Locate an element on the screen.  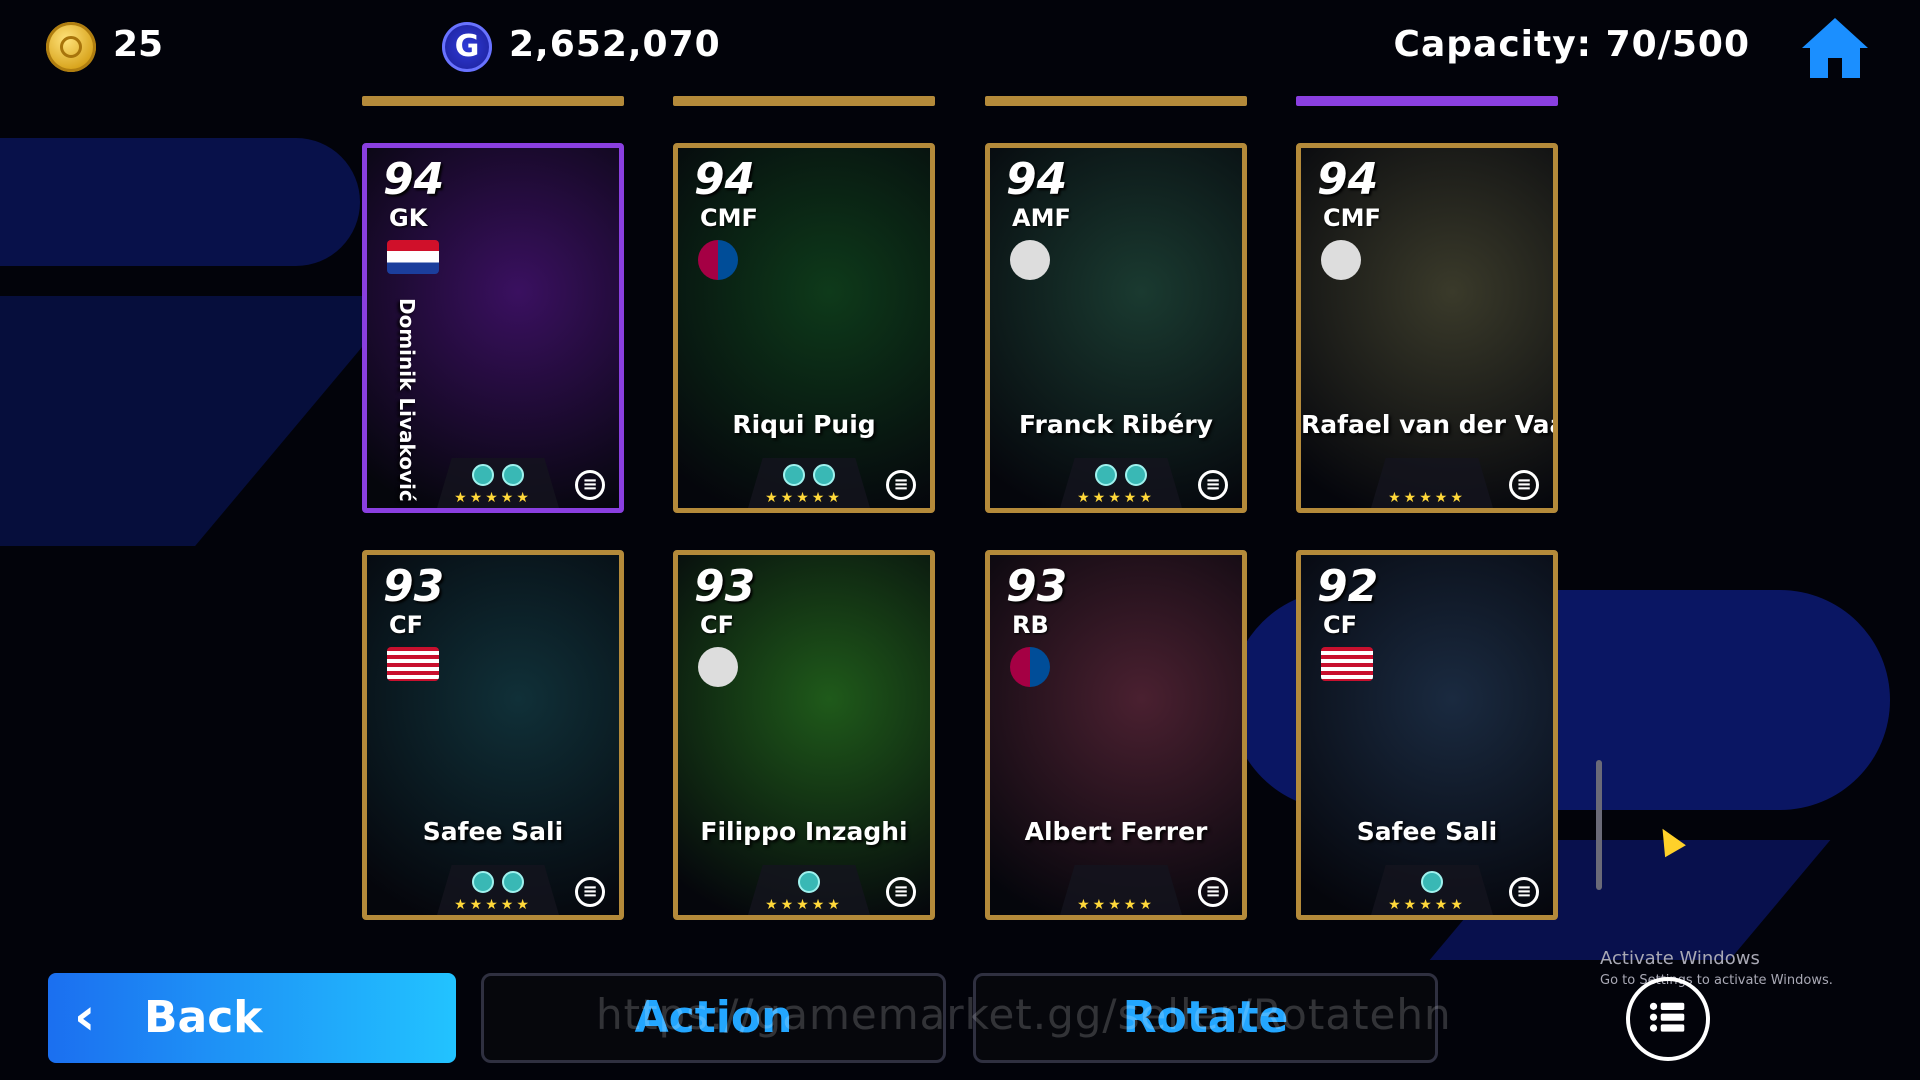
card-player-name: Rafael van der Vaart is located at coordinates (1427, 424).